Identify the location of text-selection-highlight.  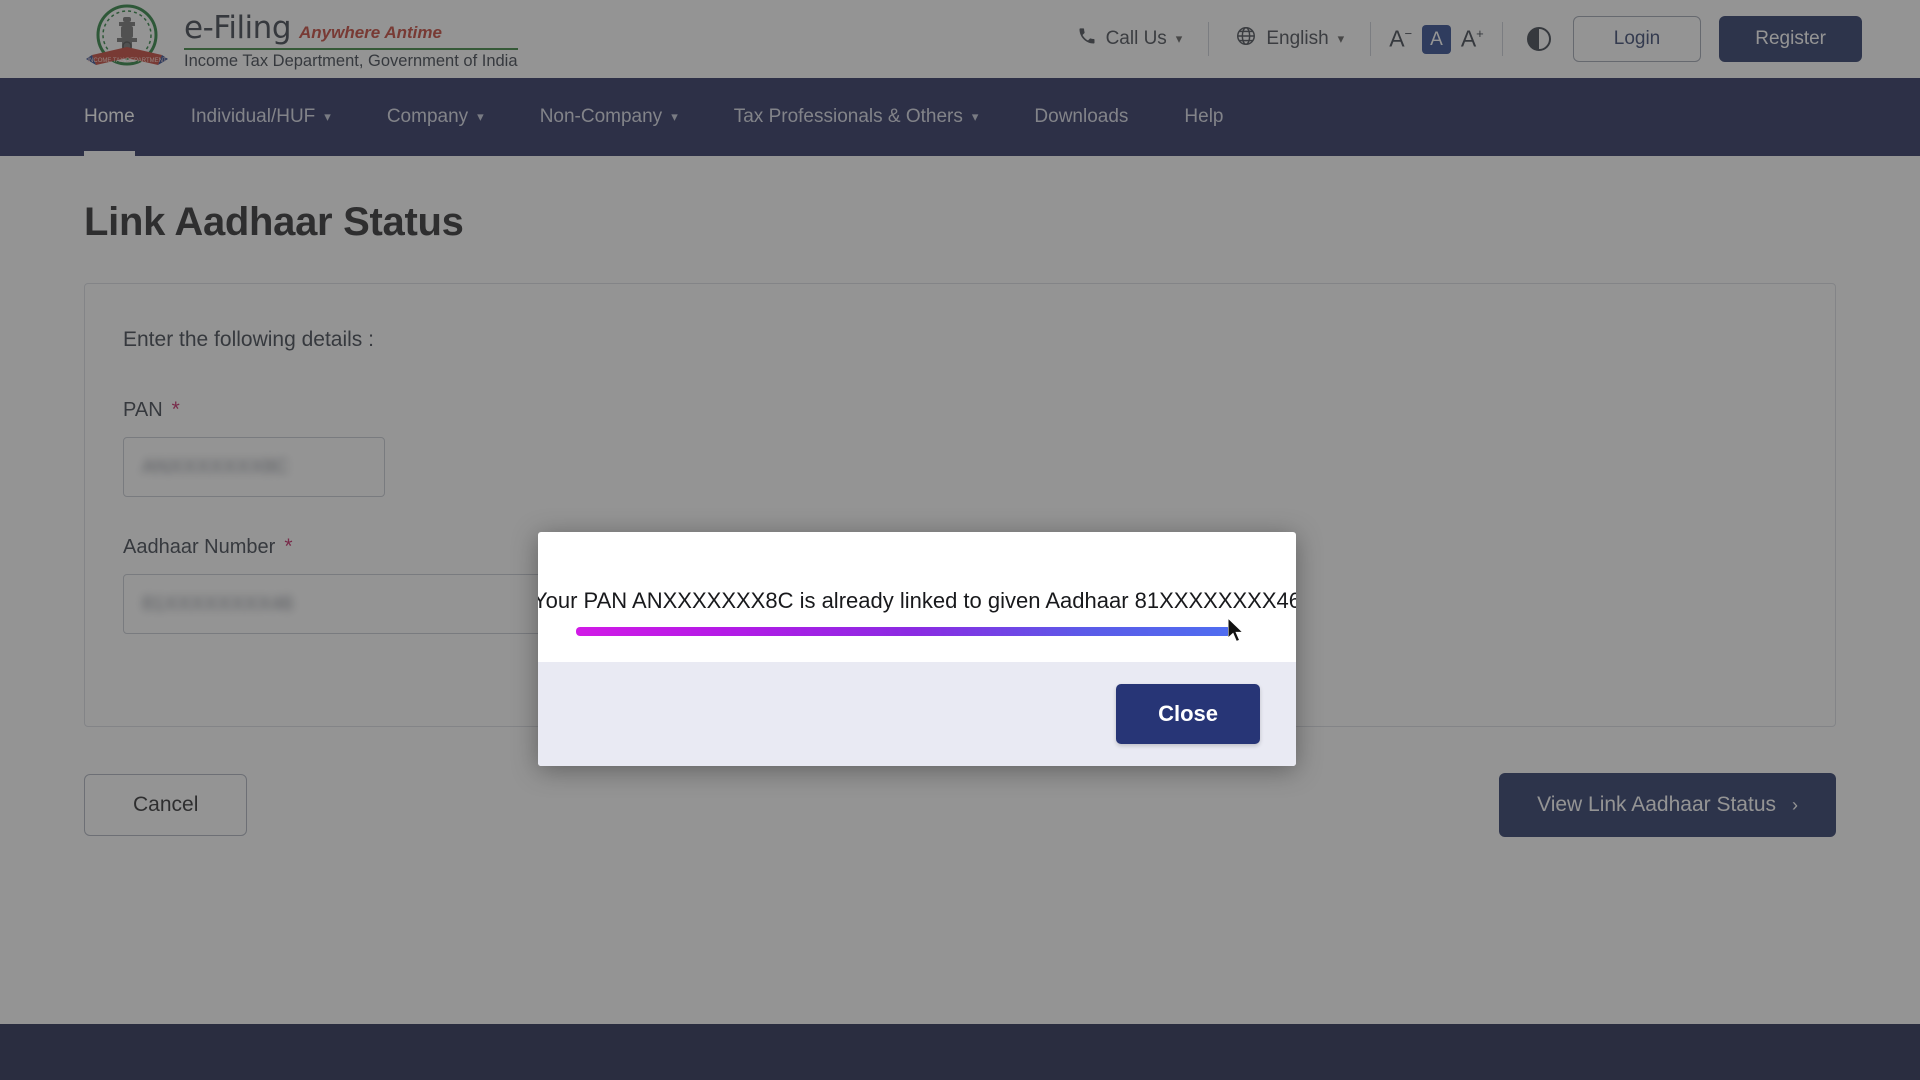
(903, 631).